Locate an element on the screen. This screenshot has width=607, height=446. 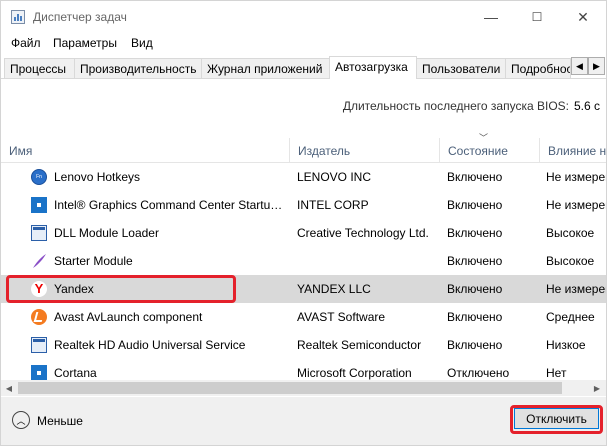
avast-icon is located at coordinates (39, 317).